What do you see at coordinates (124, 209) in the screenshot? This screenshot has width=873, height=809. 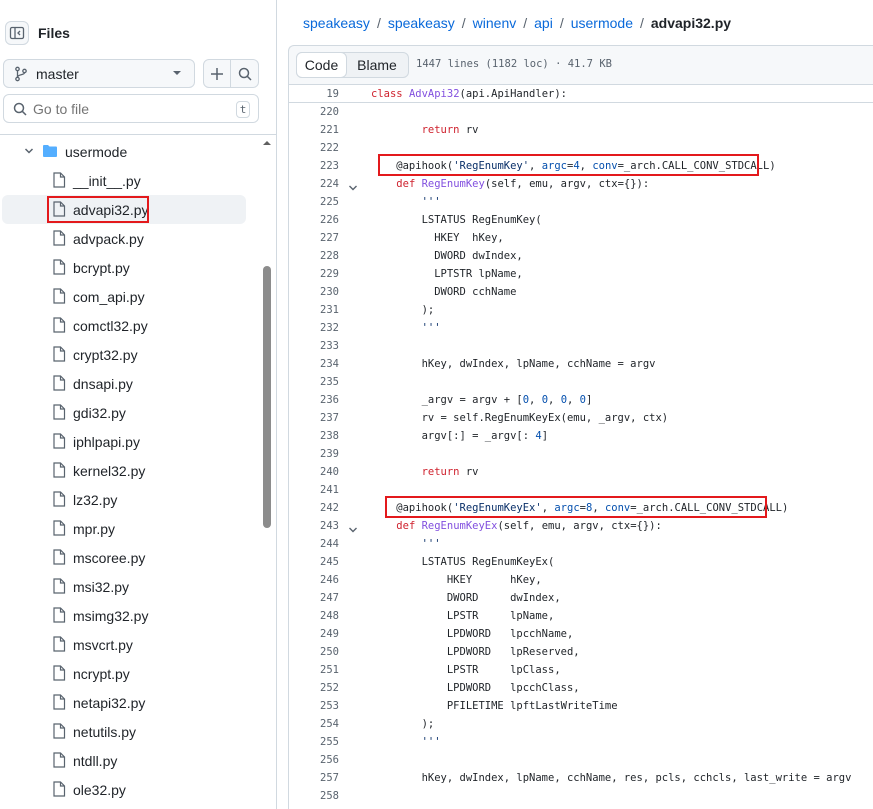 I see `tree-file-item: advapi32.py` at bounding box center [124, 209].